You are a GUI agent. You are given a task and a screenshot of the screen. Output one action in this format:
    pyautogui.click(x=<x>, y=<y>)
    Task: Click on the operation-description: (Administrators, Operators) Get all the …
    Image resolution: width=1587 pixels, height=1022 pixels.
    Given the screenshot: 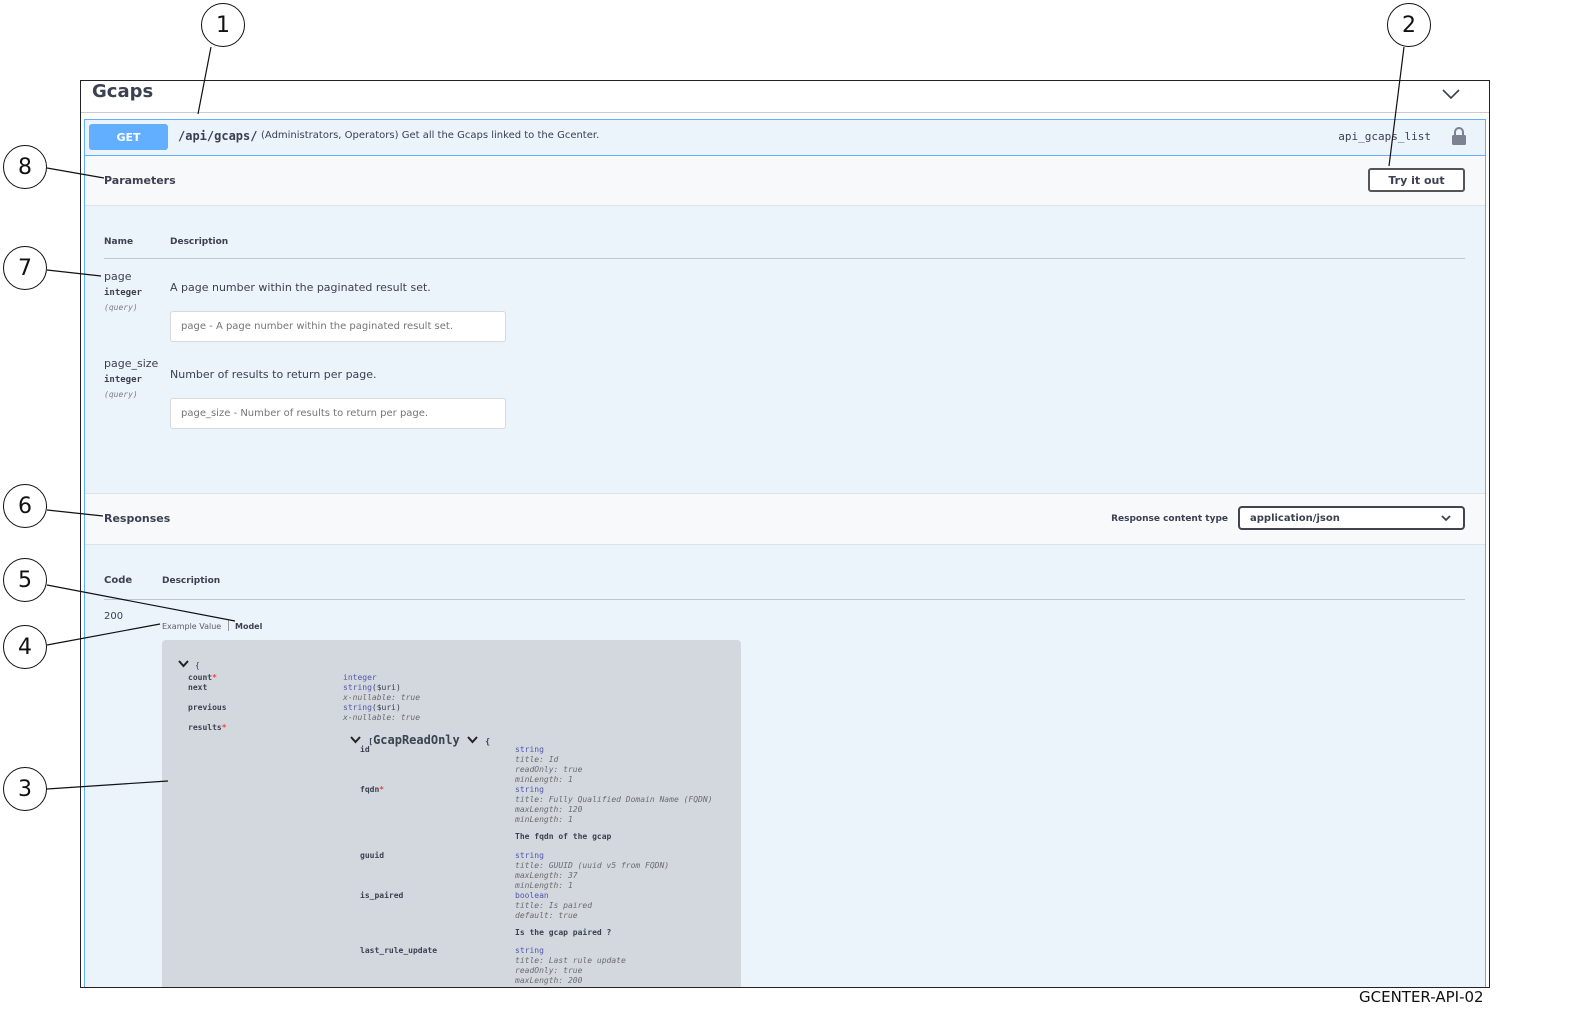 What is the action you would take?
    pyautogui.click(x=430, y=135)
    